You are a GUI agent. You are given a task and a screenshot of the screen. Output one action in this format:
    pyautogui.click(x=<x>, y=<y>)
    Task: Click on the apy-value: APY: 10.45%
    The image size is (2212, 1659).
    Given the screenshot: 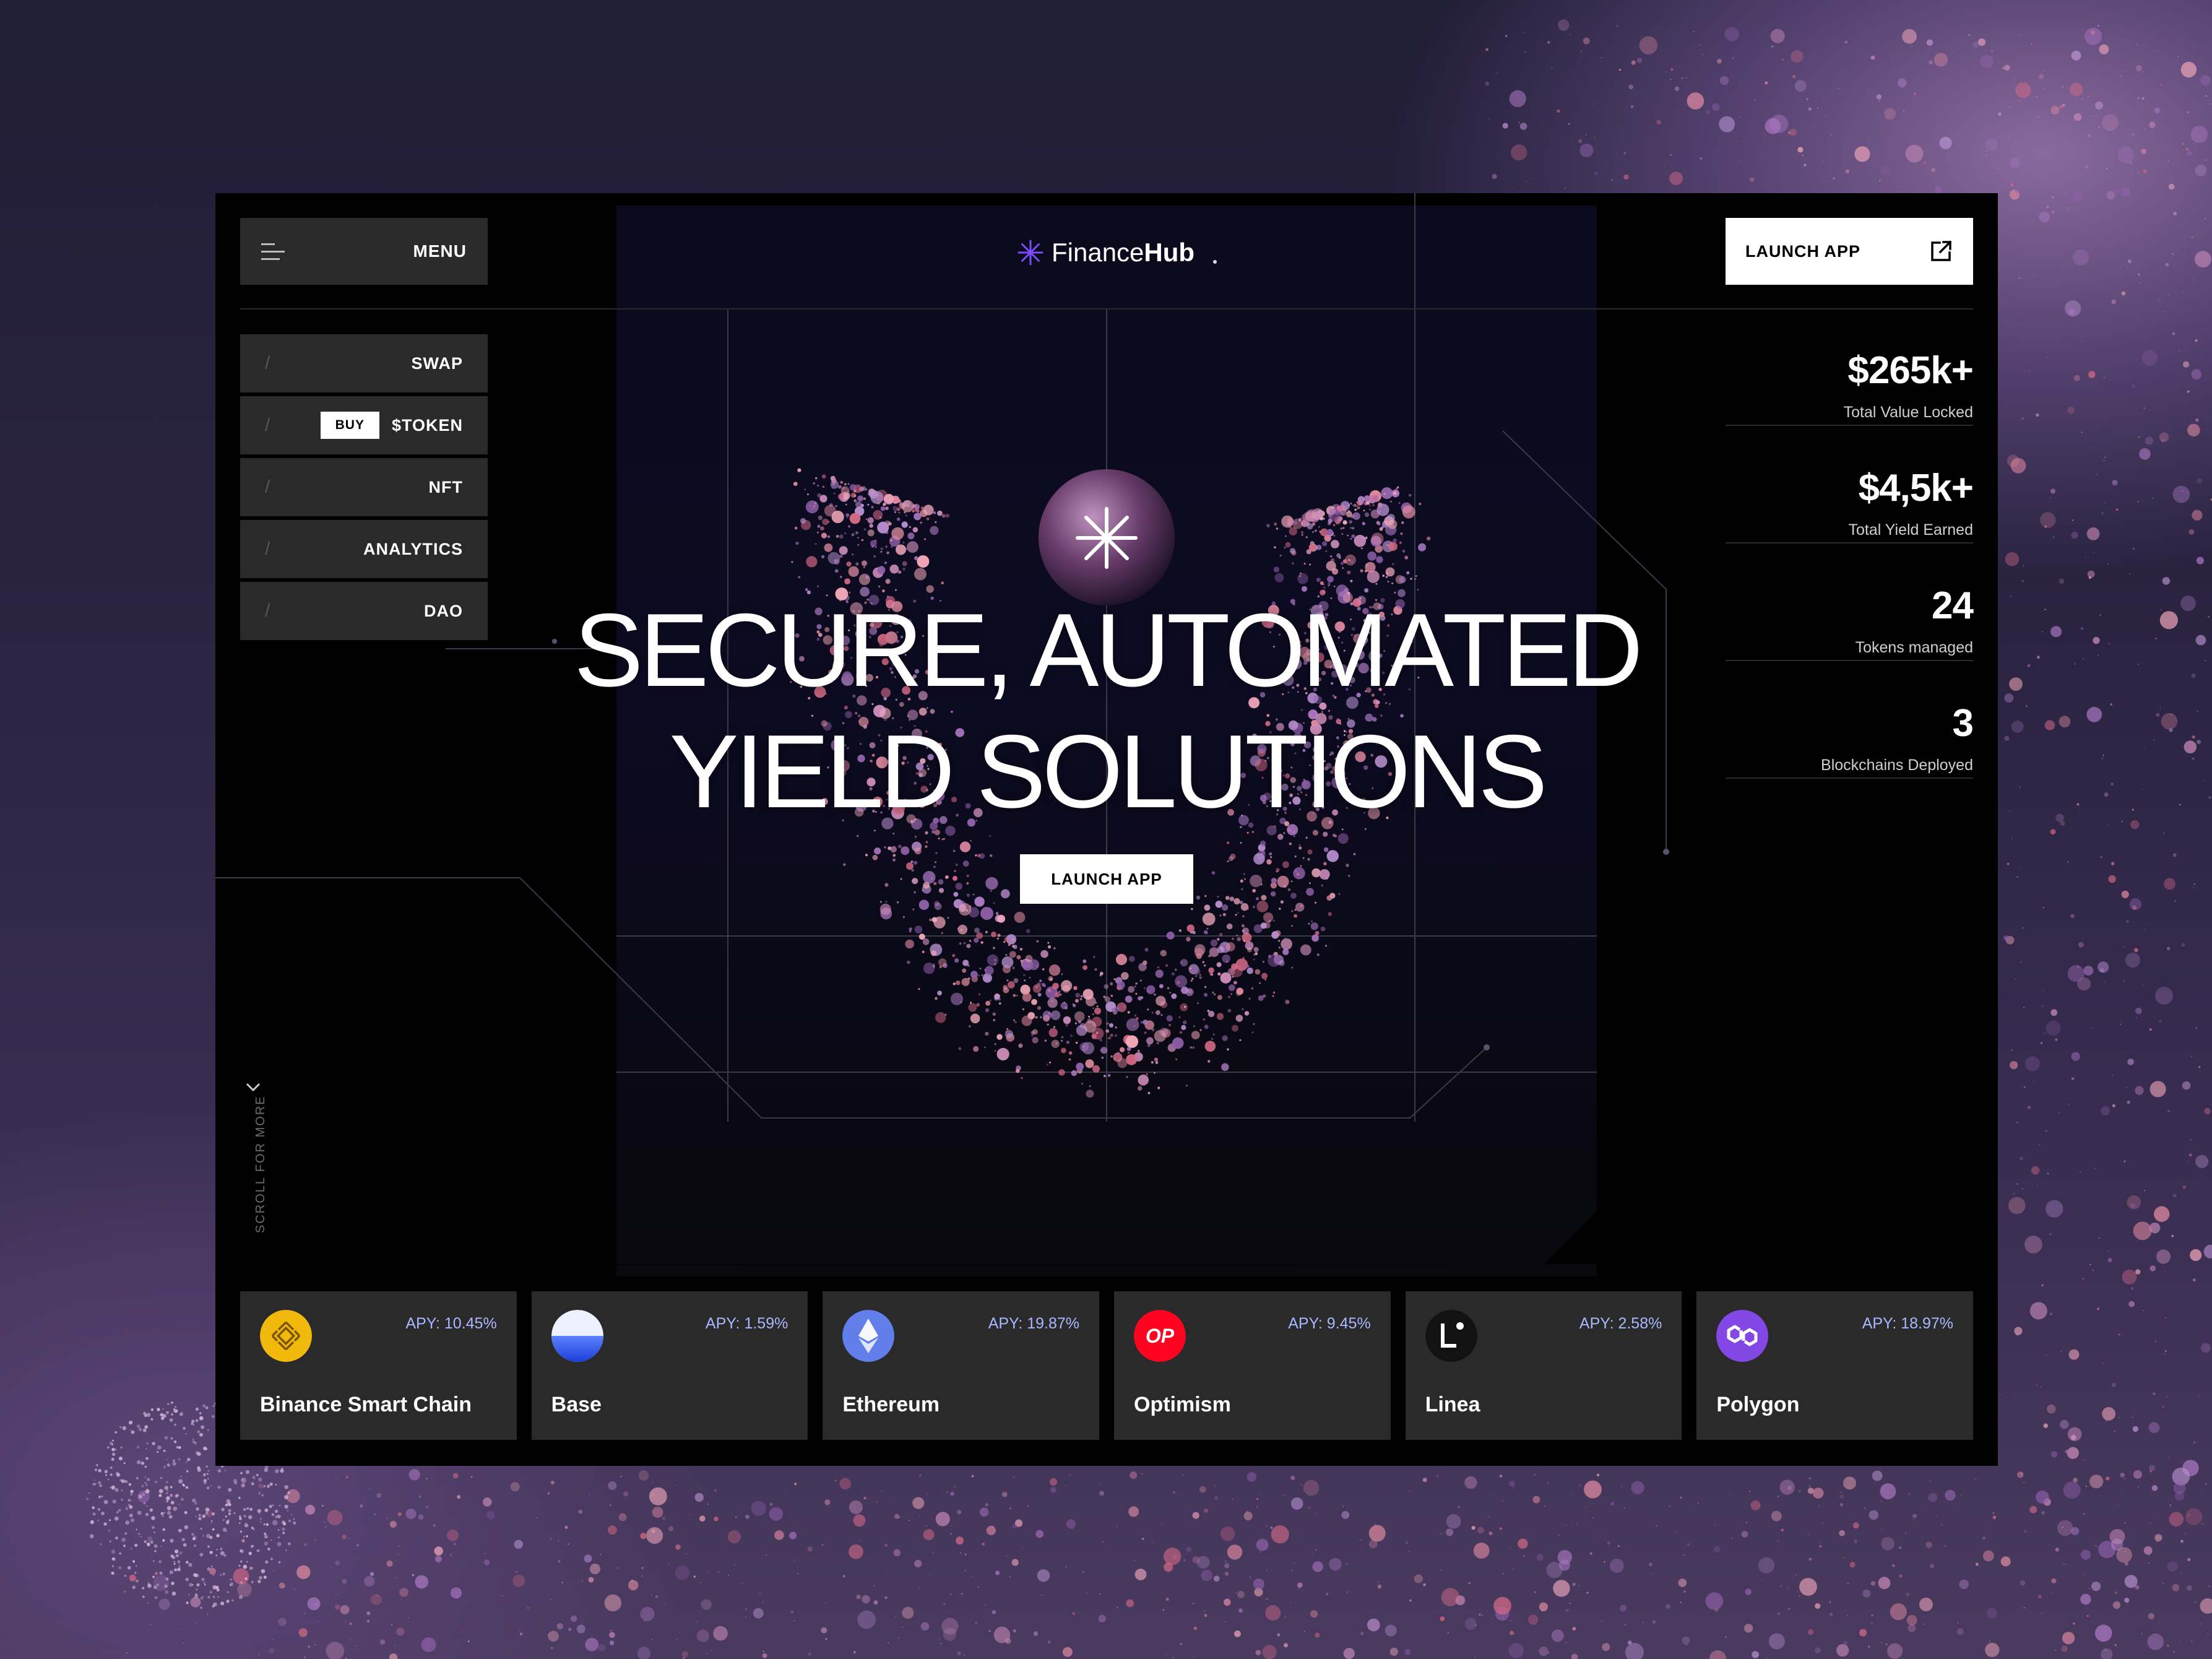 What is the action you would take?
    pyautogui.click(x=451, y=1324)
    